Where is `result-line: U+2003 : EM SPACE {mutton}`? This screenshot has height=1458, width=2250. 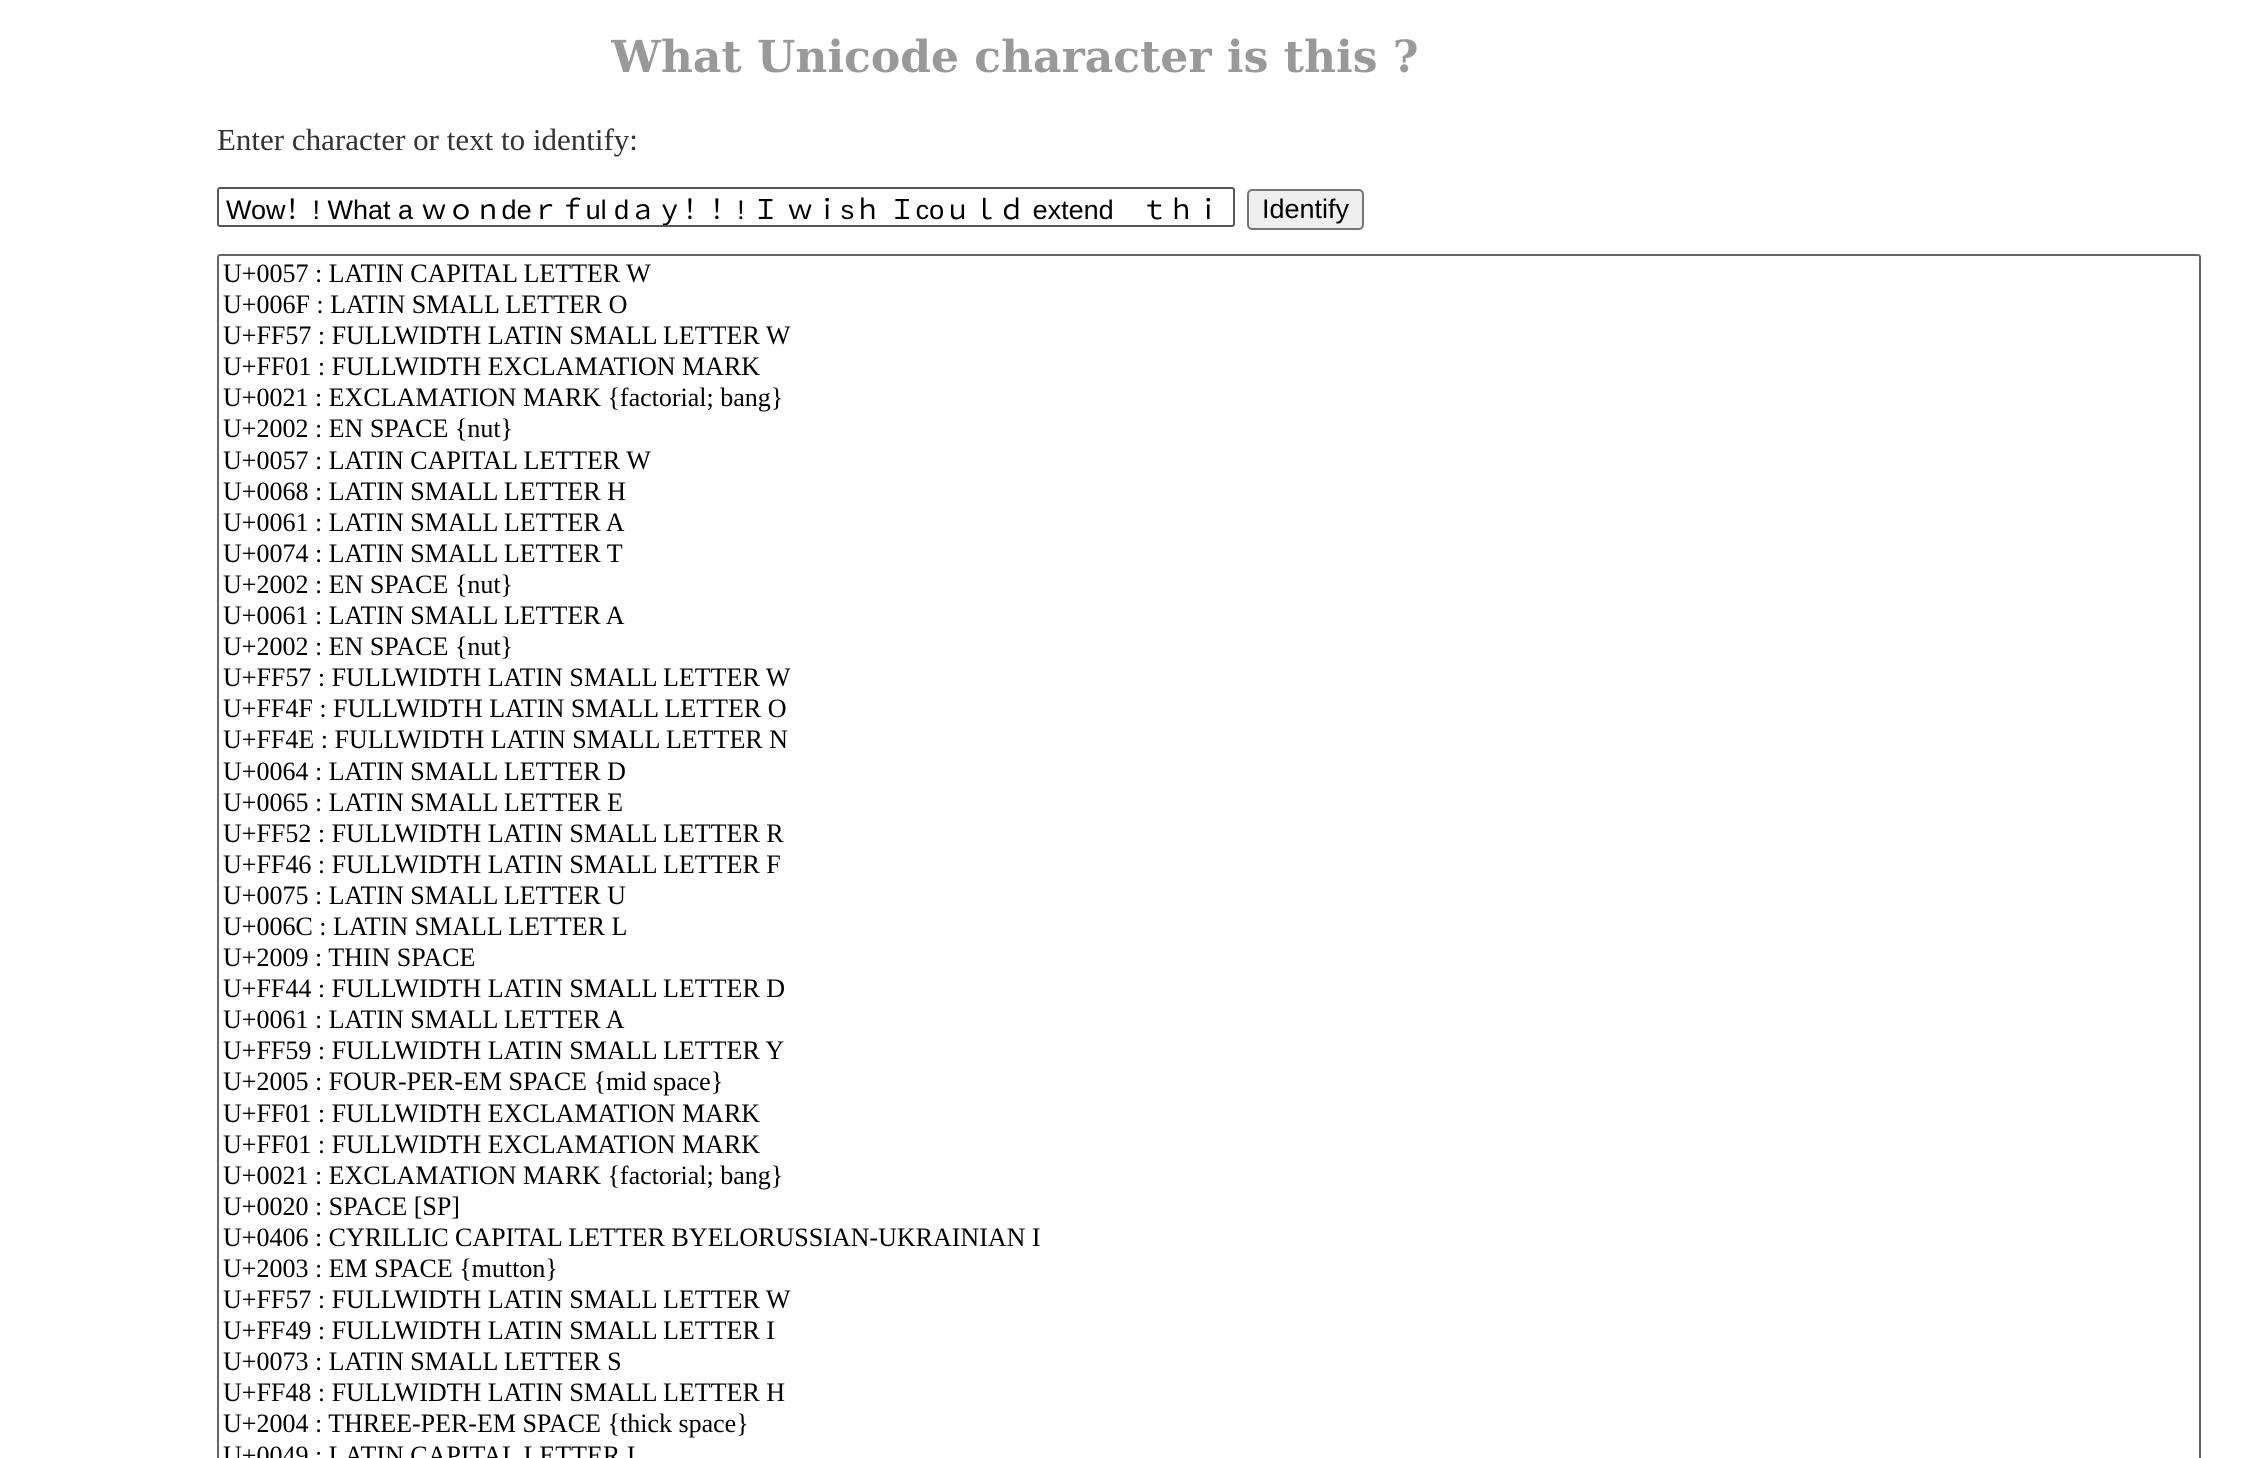
result-line: U+2003 : EM SPACE {mutton} is located at coordinates (390, 1268).